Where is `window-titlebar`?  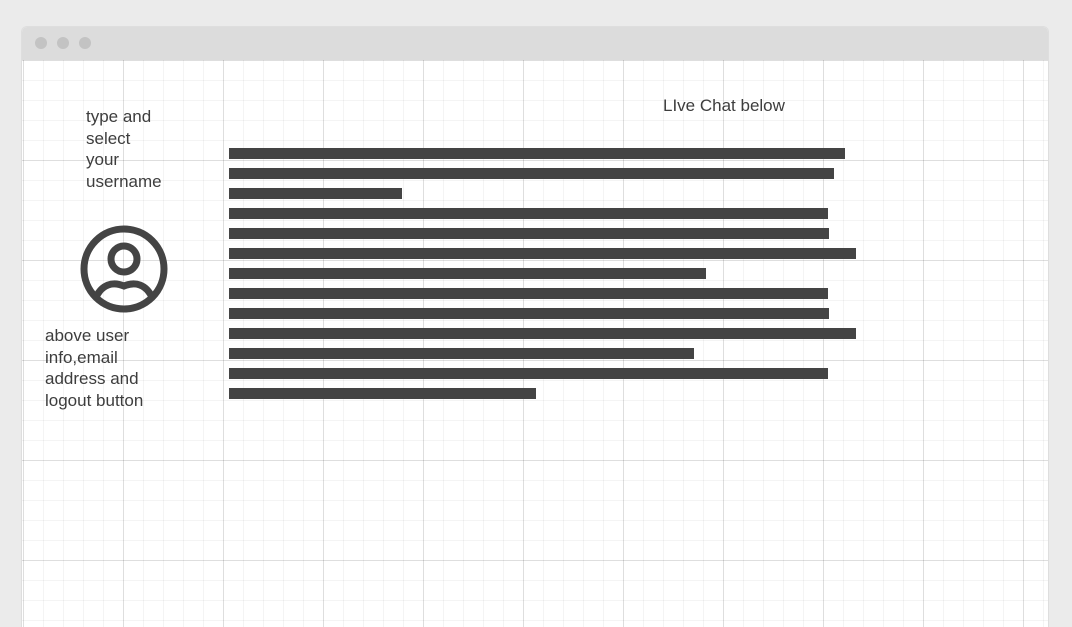 window-titlebar is located at coordinates (535, 43).